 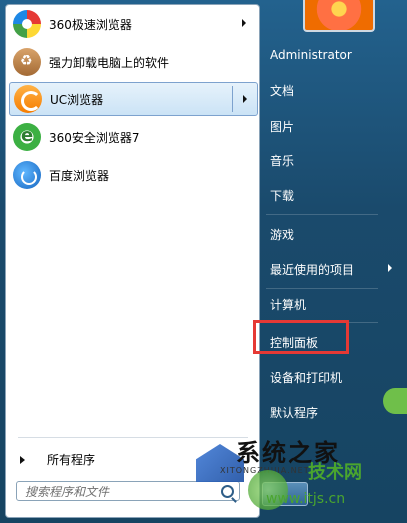 I want to click on program-label: 360安全浏览器7, so click(x=94, y=137).